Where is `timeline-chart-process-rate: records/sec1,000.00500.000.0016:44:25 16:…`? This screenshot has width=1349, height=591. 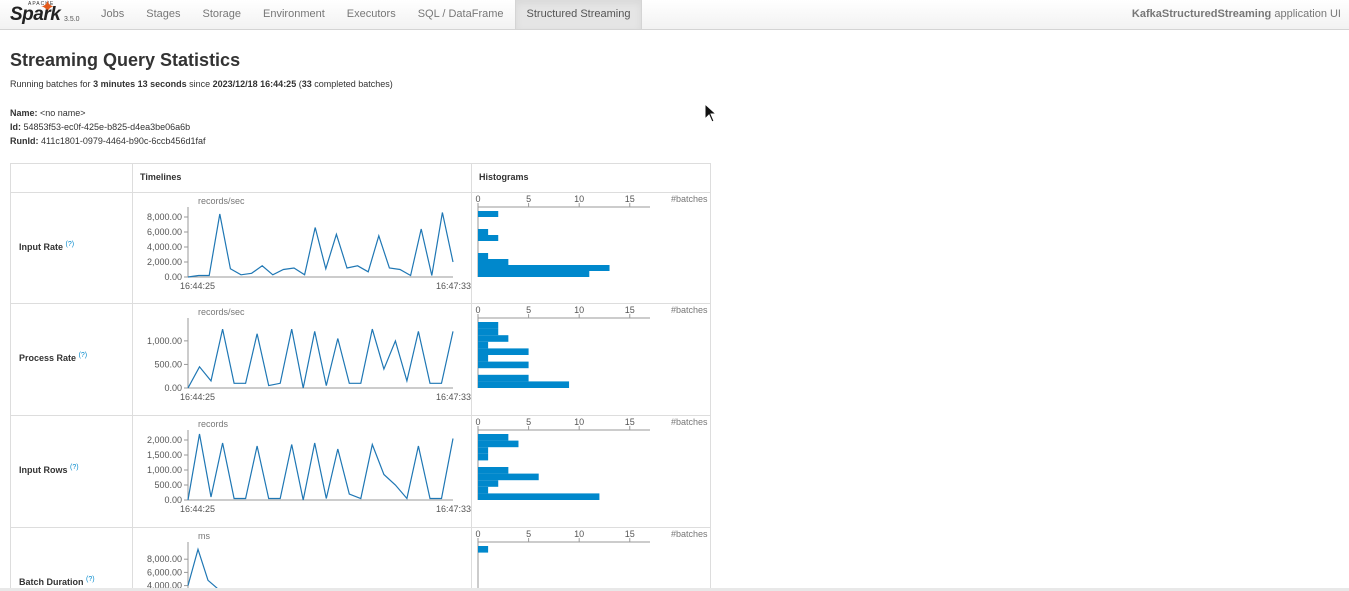 timeline-chart-process-rate: records/sec1,000.00500.000.0016:44:25 16:… is located at coordinates (309, 354).